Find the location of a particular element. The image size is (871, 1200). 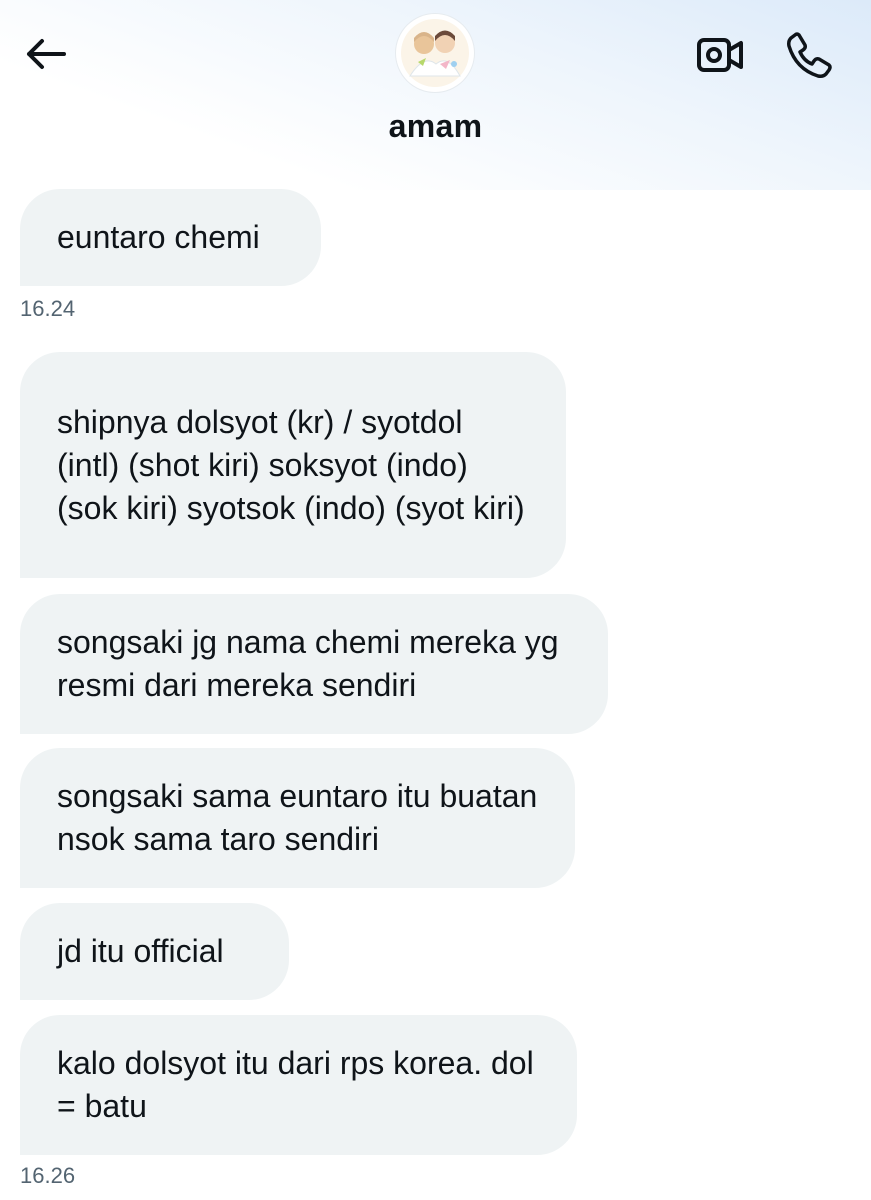

back-button is located at coordinates (45, 54).